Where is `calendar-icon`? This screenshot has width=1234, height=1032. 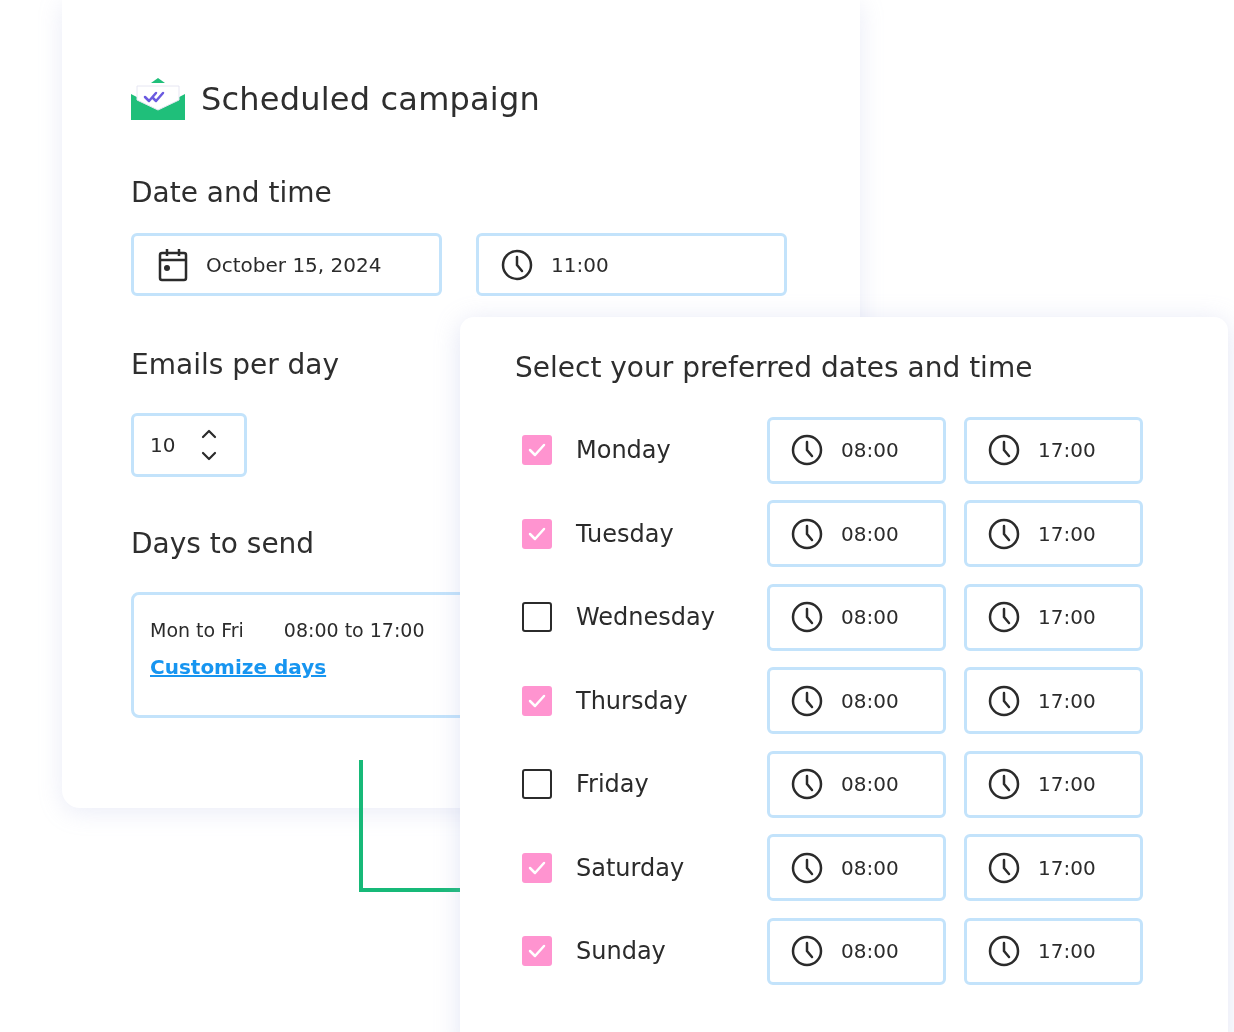
calendar-icon is located at coordinates (173, 264).